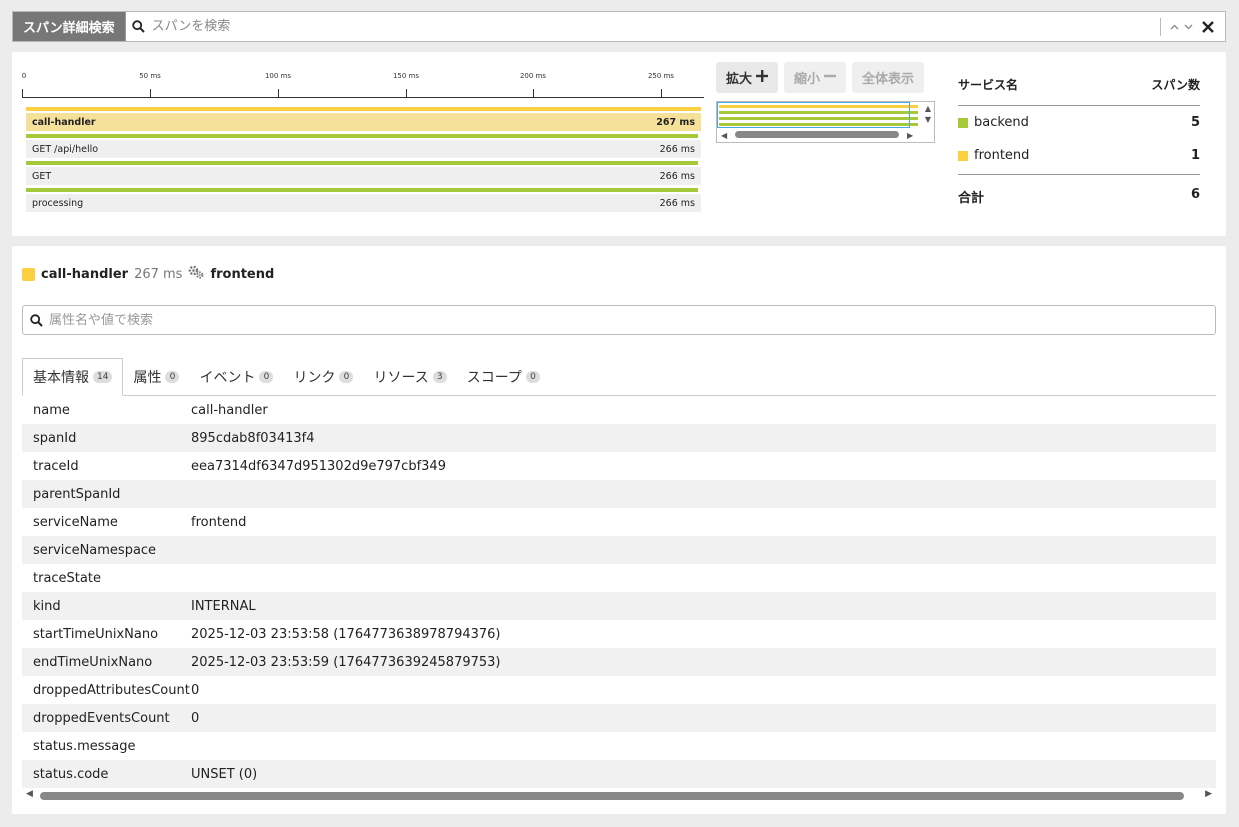  What do you see at coordinates (888, 77) in the screenshot?
I see `fit-all-button: 全体表示` at bounding box center [888, 77].